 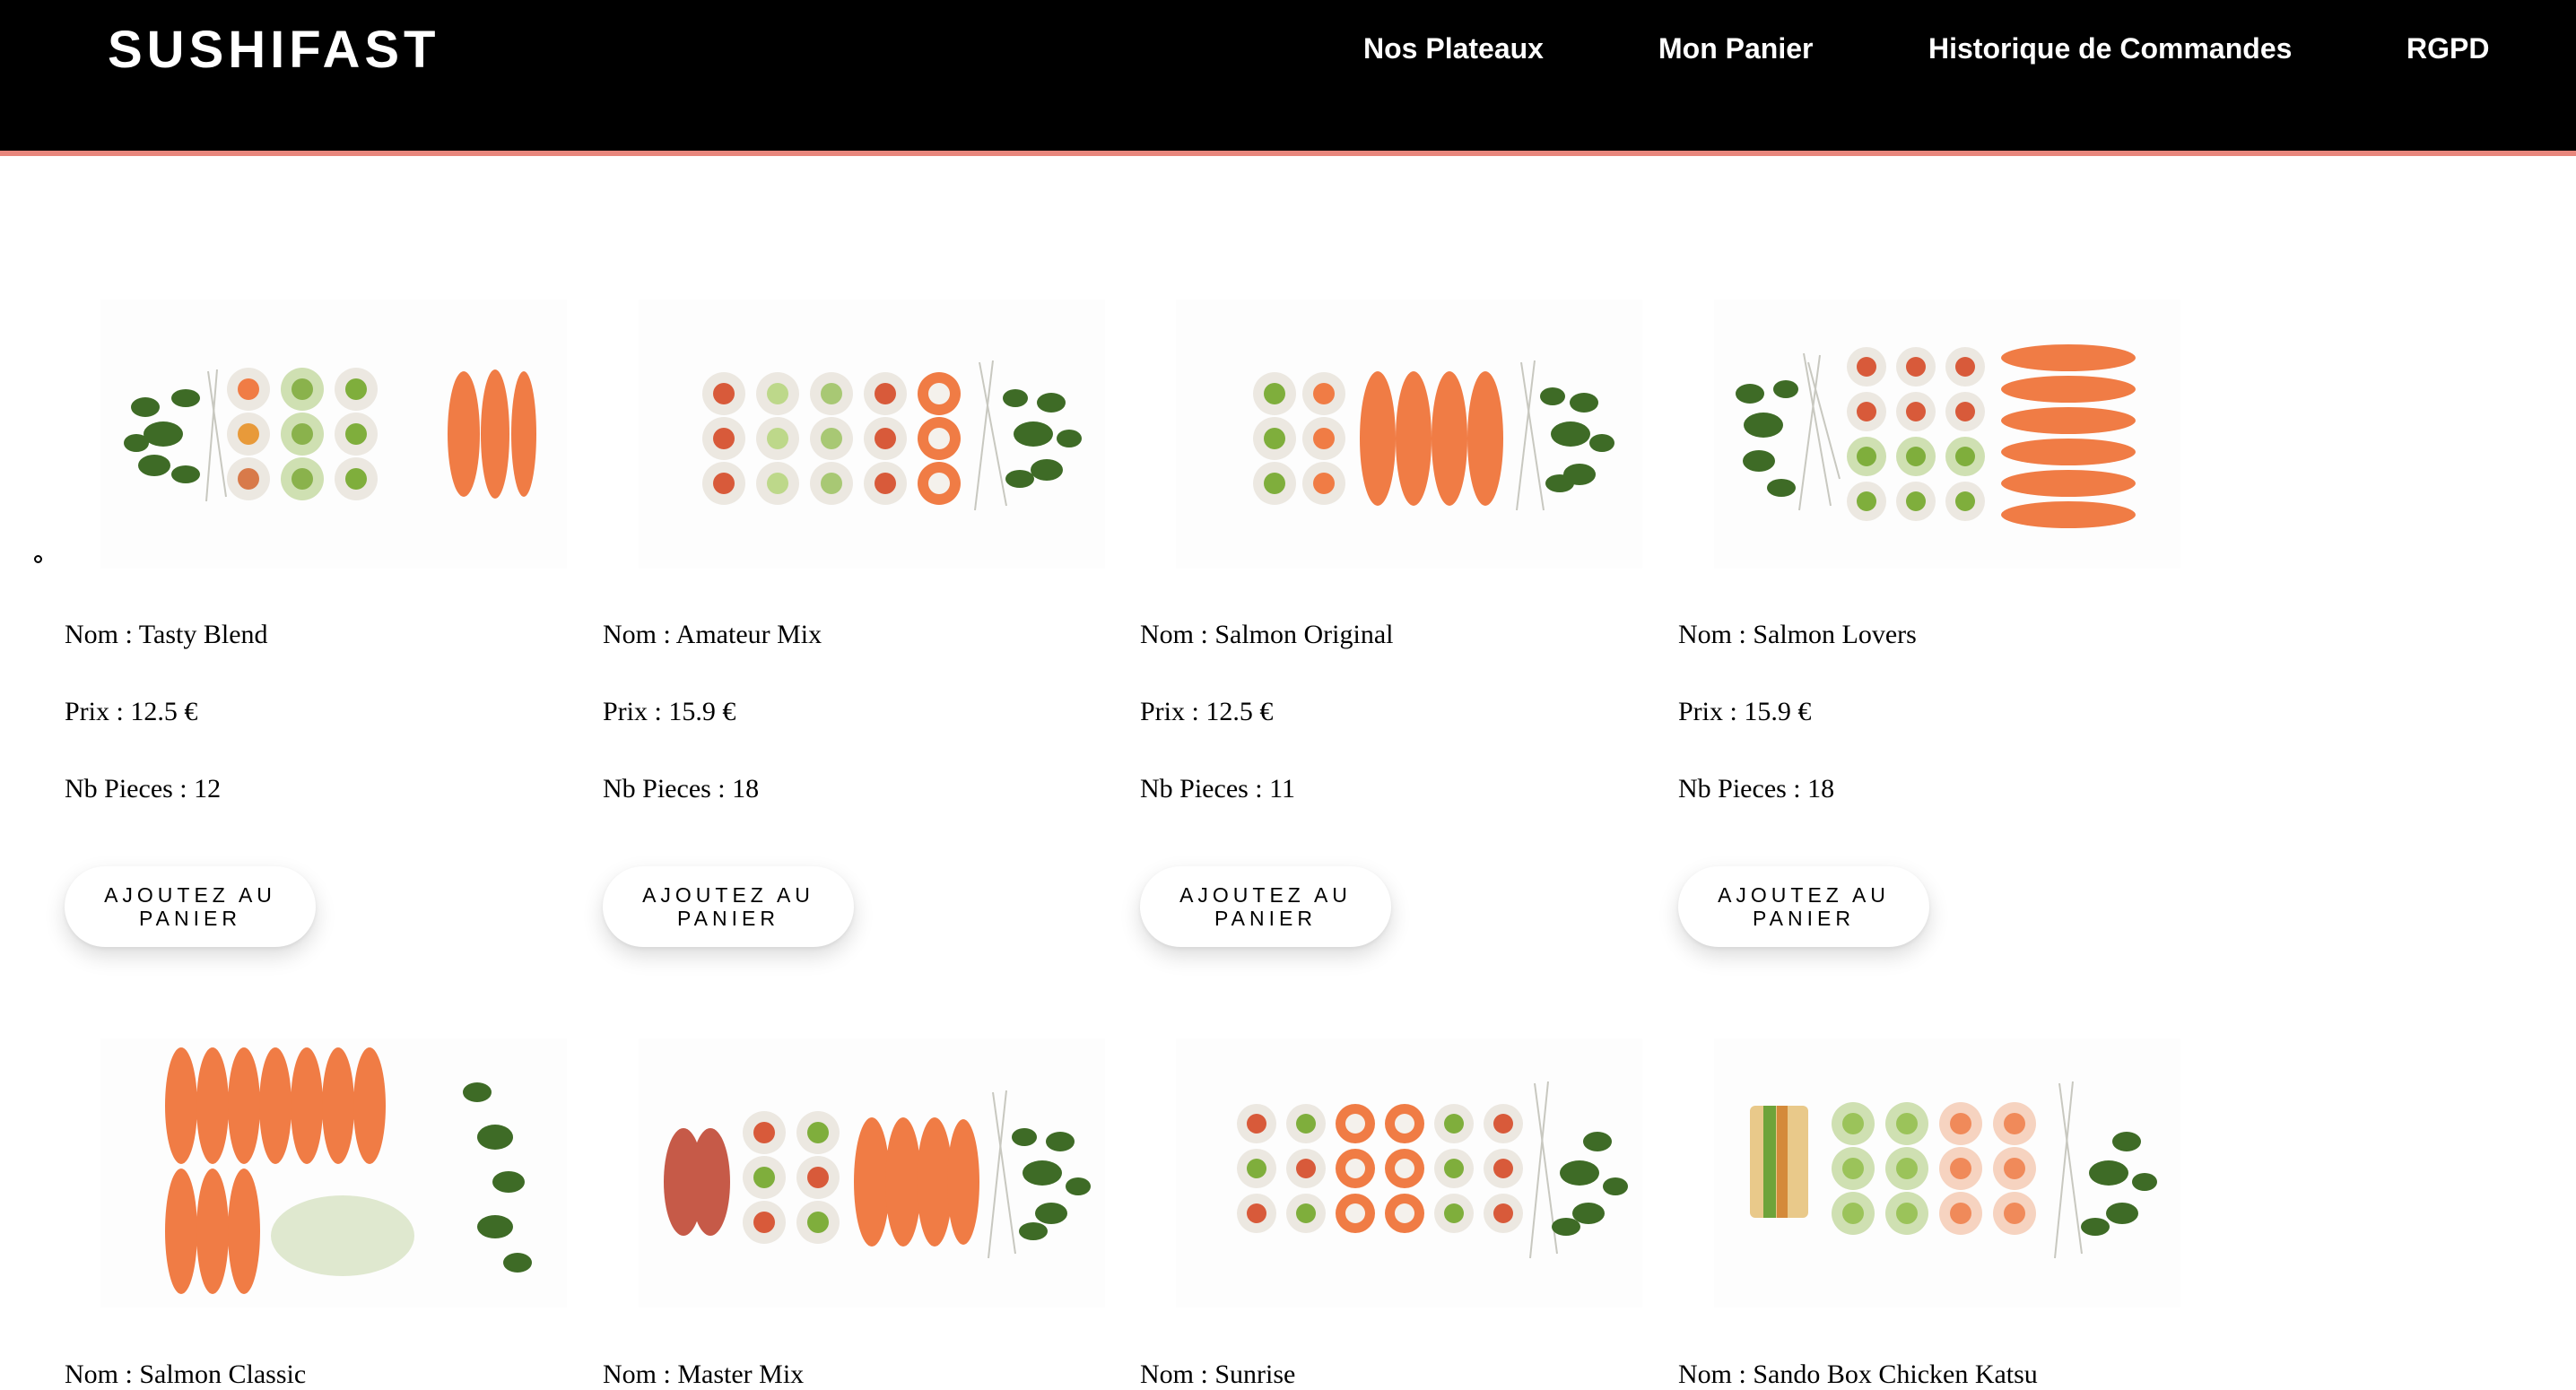 What do you see at coordinates (1735, 48) in the screenshot?
I see `nav-mon-panier: Mon Panier` at bounding box center [1735, 48].